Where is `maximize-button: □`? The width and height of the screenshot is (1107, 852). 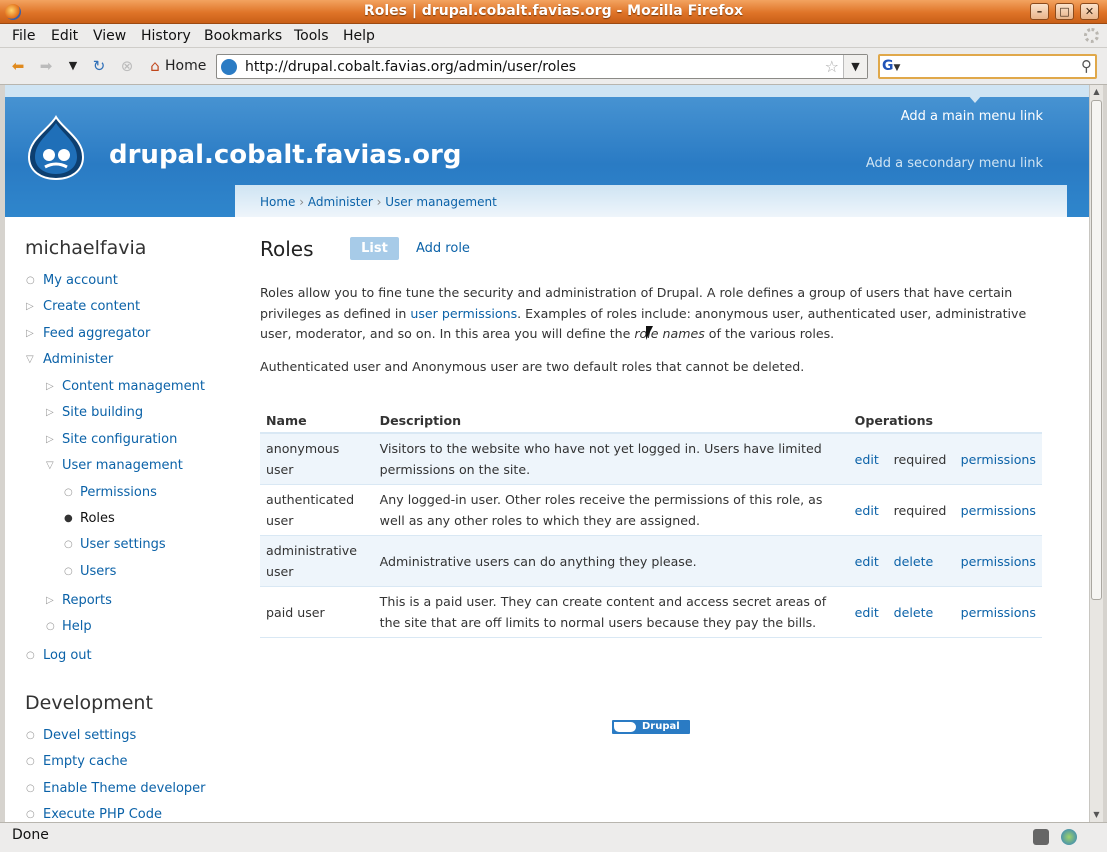 maximize-button: □ is located at coordinates (1064, 11).